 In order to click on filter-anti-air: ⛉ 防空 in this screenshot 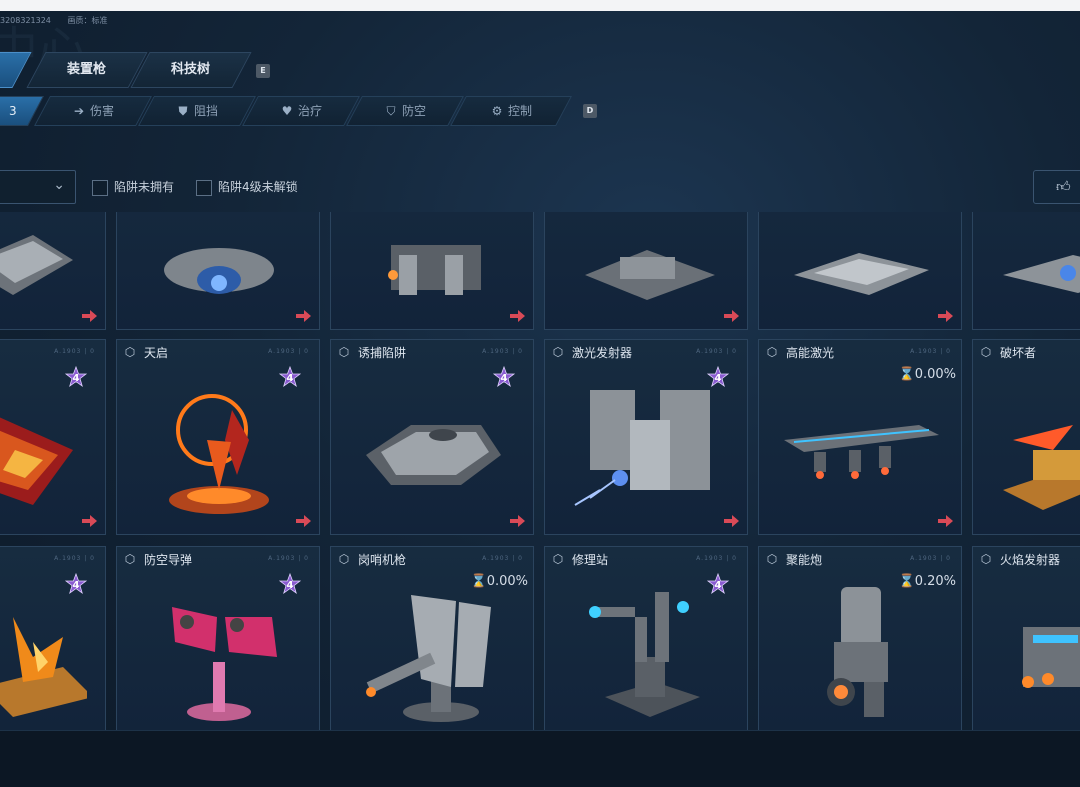, I will do `click(405, 111)`.